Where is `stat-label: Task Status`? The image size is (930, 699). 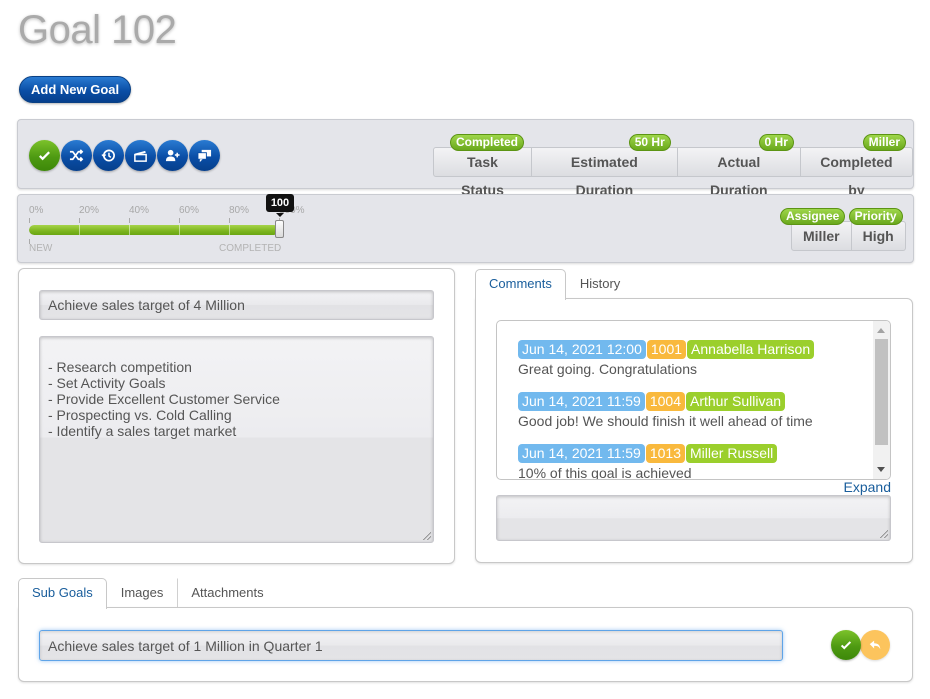 stat-label: Task Status is located at coordinates (482, 176).